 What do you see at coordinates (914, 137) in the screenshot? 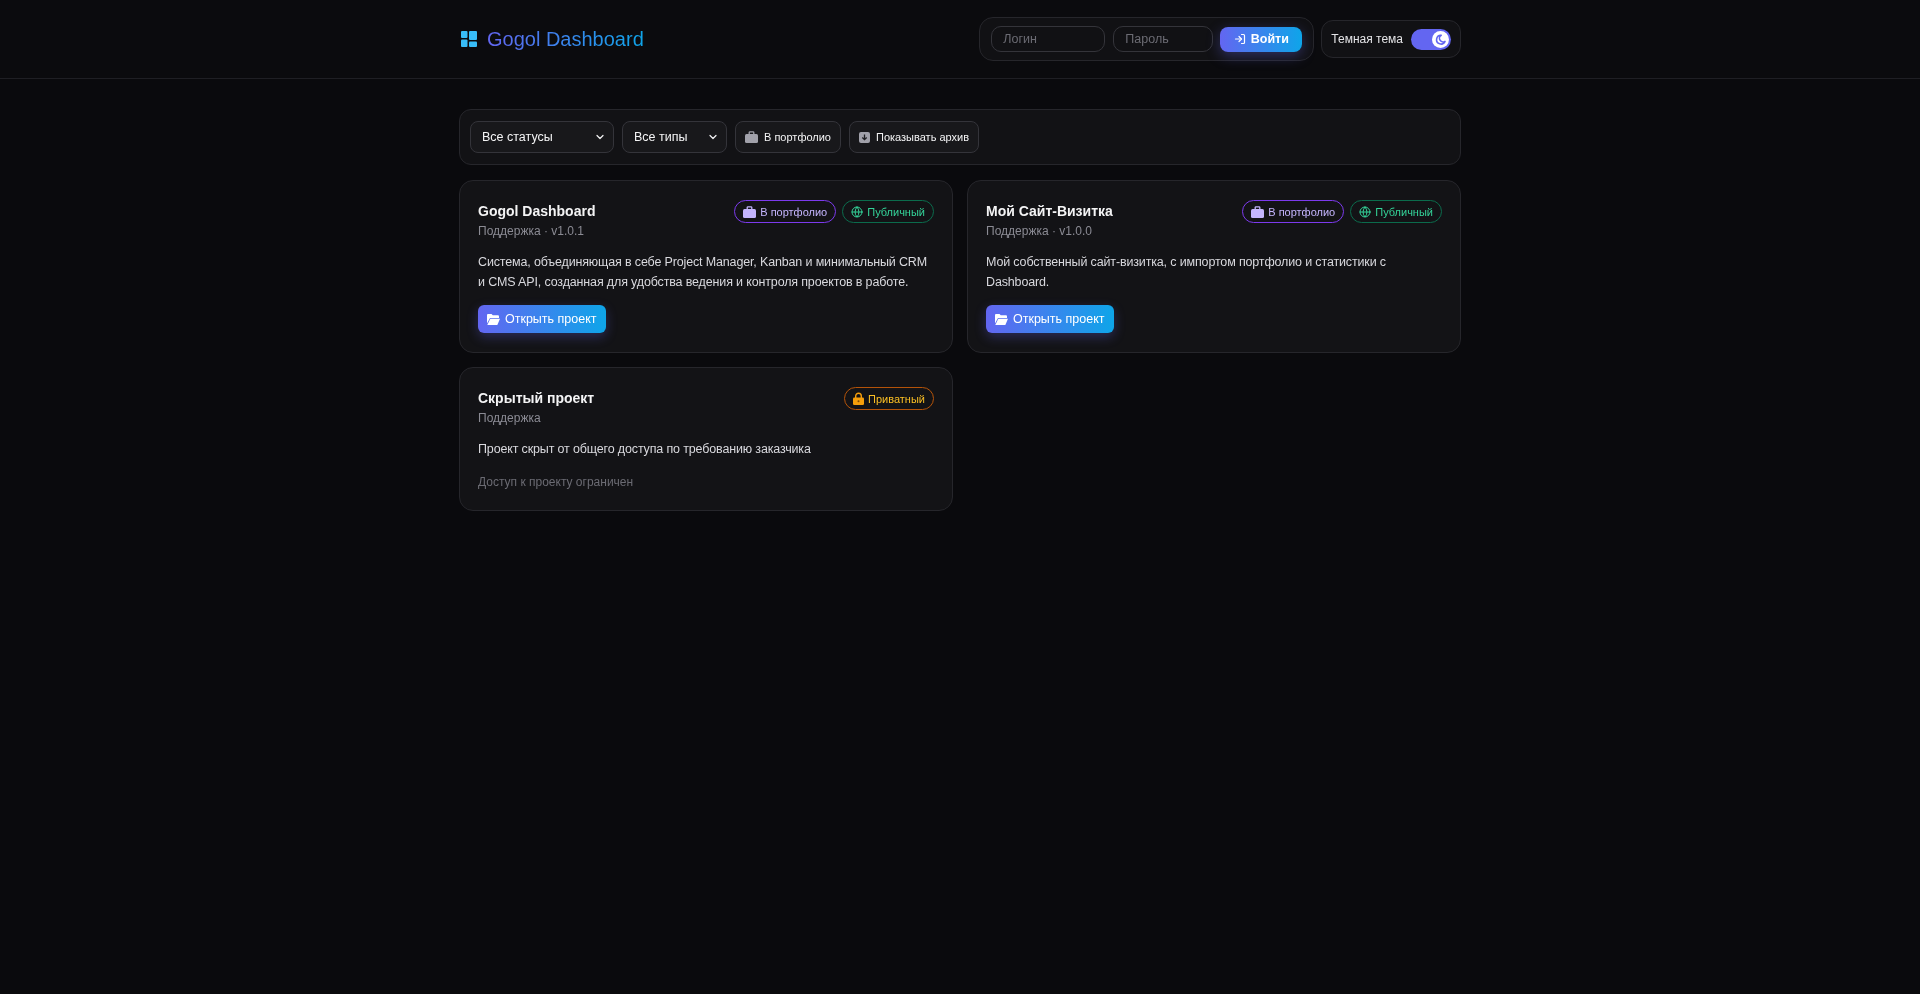
I see `show-archive-button: Показывать архив` at bounding box center [914, 137].